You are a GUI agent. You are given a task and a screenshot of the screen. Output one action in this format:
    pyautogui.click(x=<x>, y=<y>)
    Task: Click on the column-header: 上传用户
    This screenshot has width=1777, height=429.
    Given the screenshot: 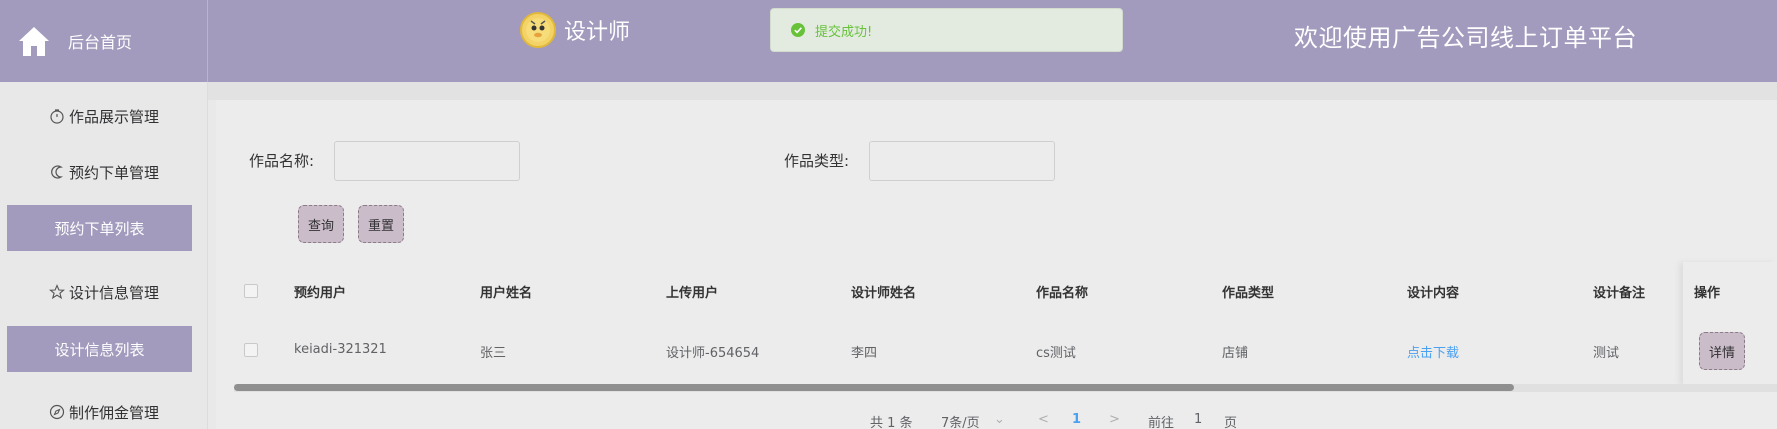 What is the action you would take?
    pyautogui.click(x=692, y=293)
    